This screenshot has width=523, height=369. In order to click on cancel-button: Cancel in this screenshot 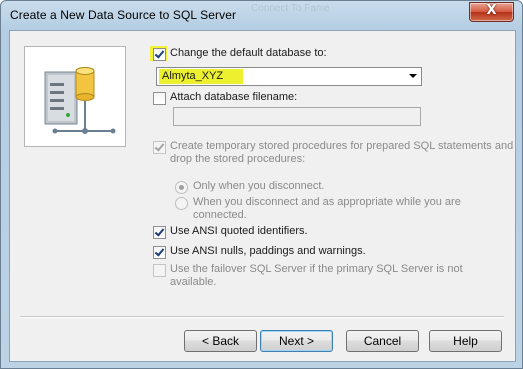, I will do `click(382, 341)`.